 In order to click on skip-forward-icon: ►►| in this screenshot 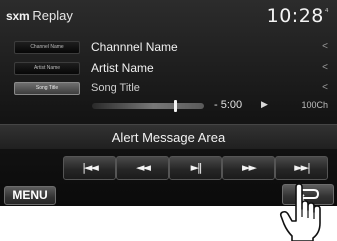, I will do `click(302, 167)`.